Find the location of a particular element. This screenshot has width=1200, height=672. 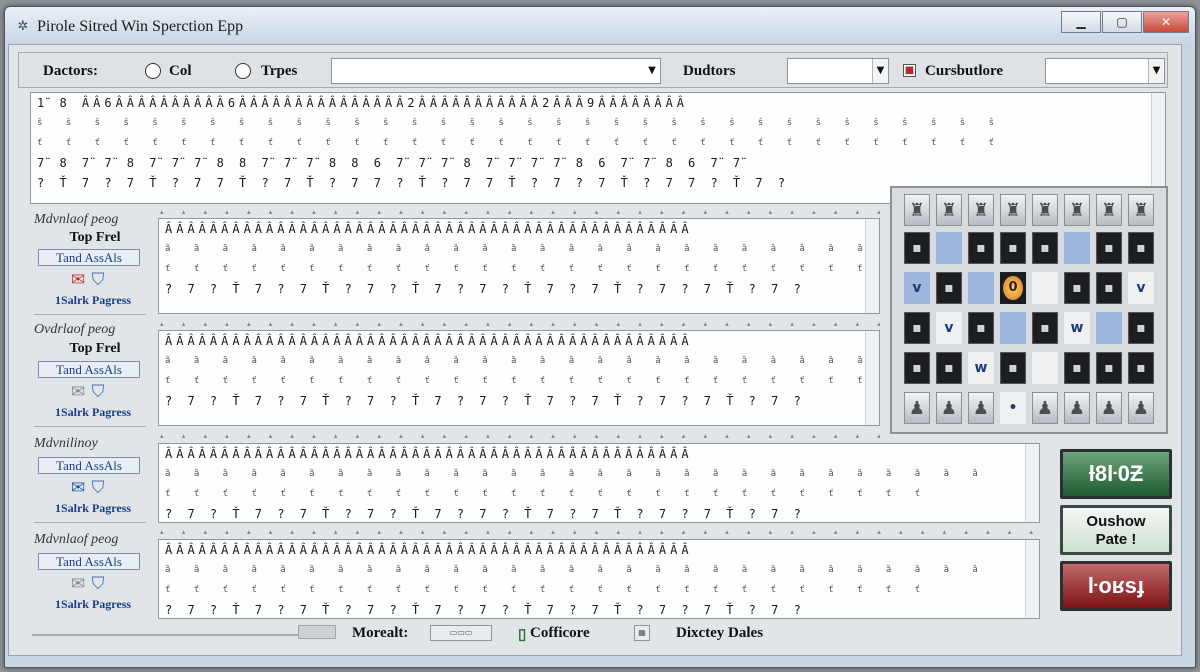

shield-icon: ⛉ is located at coordinates (98, 488).